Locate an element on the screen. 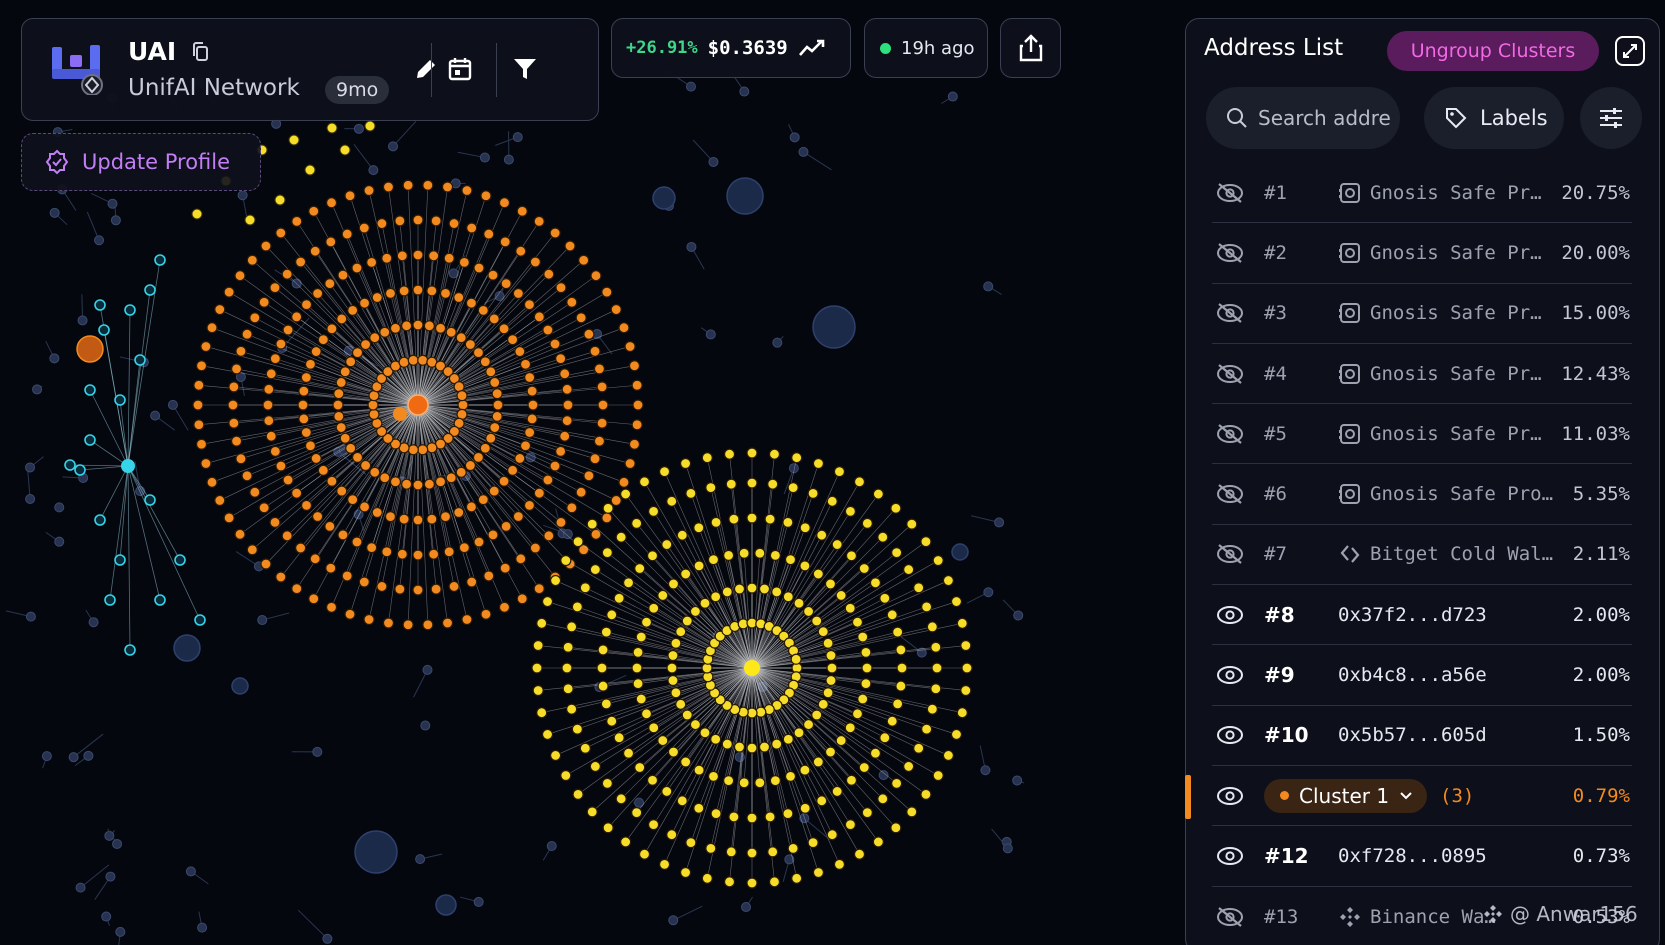 The width and height of the screenshot is (1665, 945). eye-icon is located at coordinates (1230, 675).